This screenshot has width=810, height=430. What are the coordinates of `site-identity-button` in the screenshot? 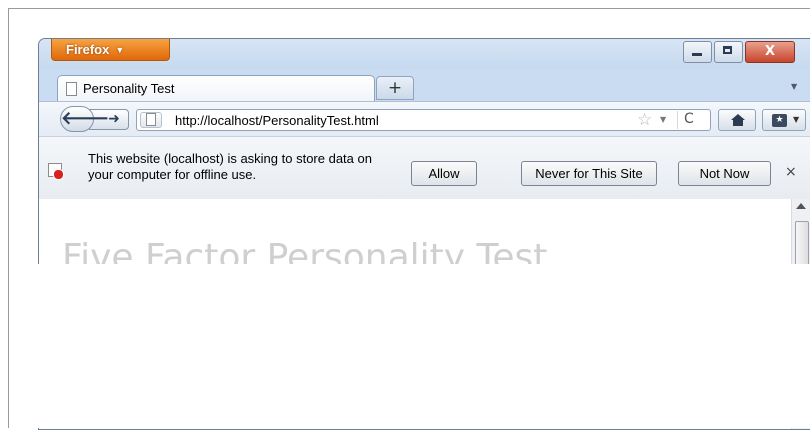 It's located at (151, 120).